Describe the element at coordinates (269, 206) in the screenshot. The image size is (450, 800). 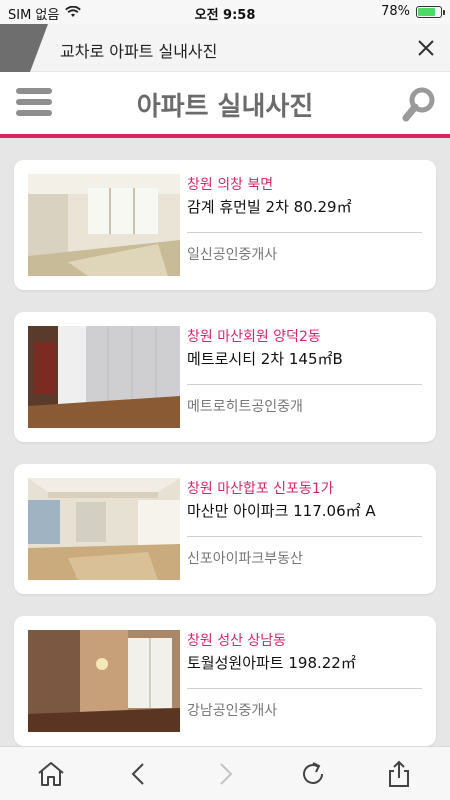
I see `listing-name: 감계 휴먼빌 2차 80.29㎡` at that location.